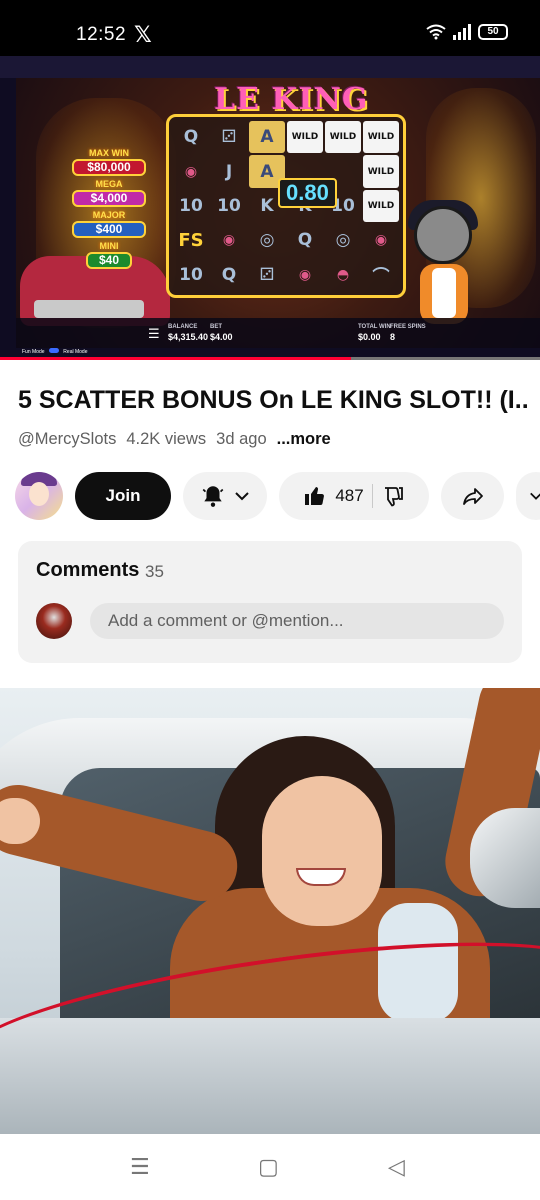 This screenshot has height=1200, width=540. What do you see at coordinates (225, 496) in the screenshot?
I see `subscribe-bell-button` at bounding box center [225, 496].